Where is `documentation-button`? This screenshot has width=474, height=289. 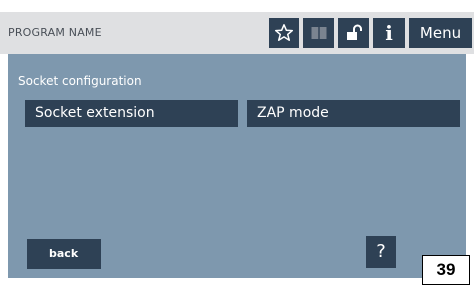 documentation-button is located at coordinates (318, 33).